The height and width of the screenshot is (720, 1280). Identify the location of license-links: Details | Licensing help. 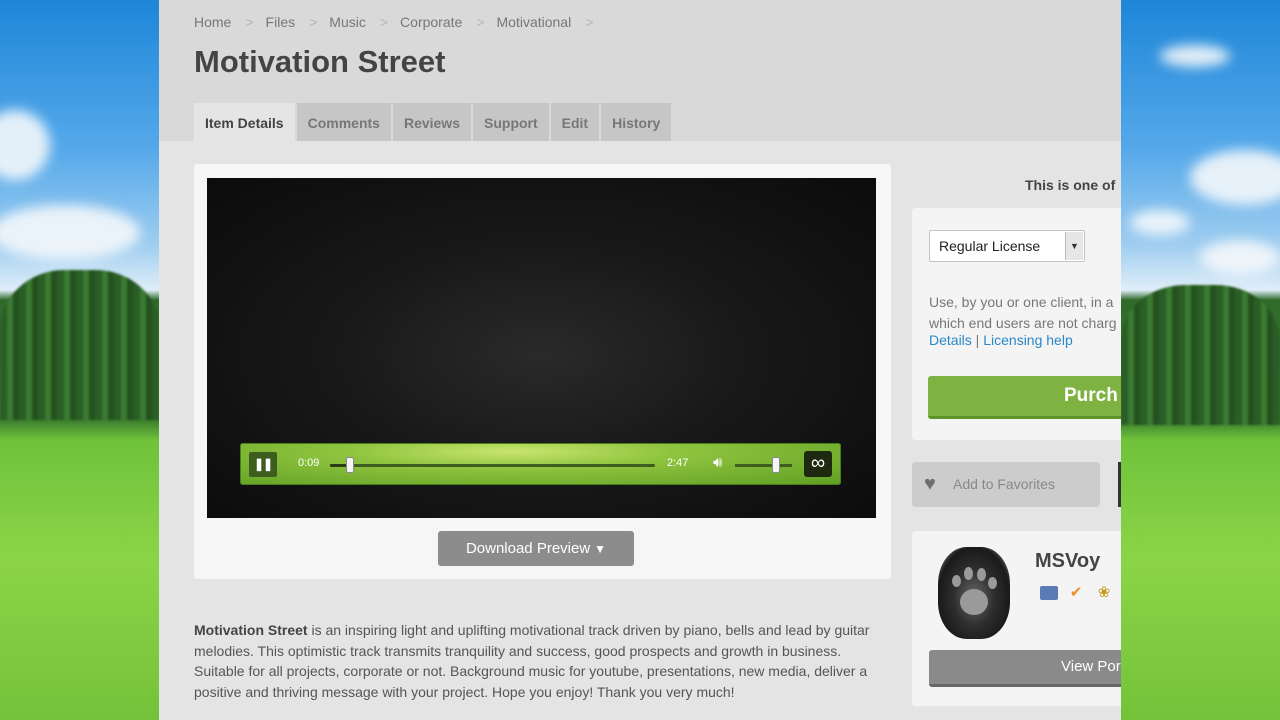
(1001, 340).